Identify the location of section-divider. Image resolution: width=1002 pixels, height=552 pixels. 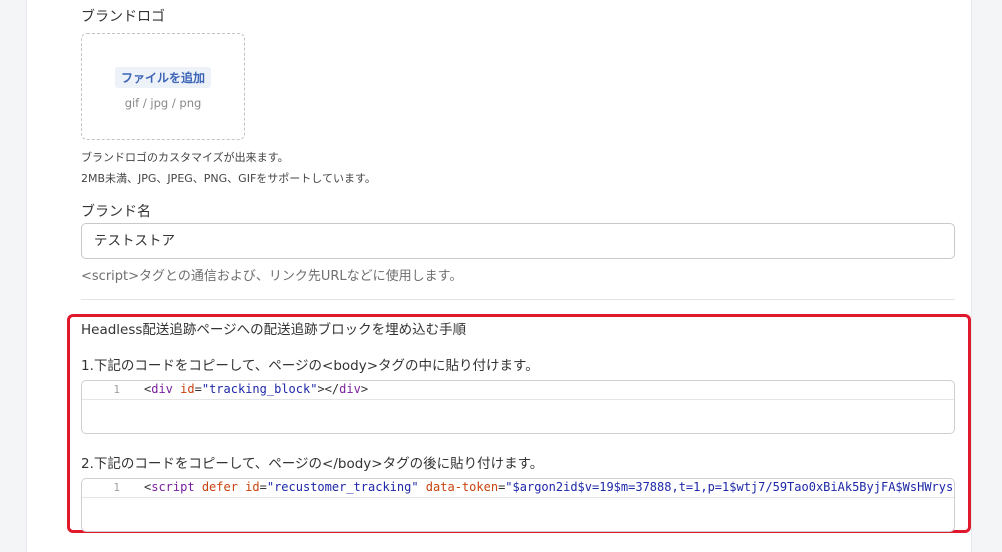
(518, 299).